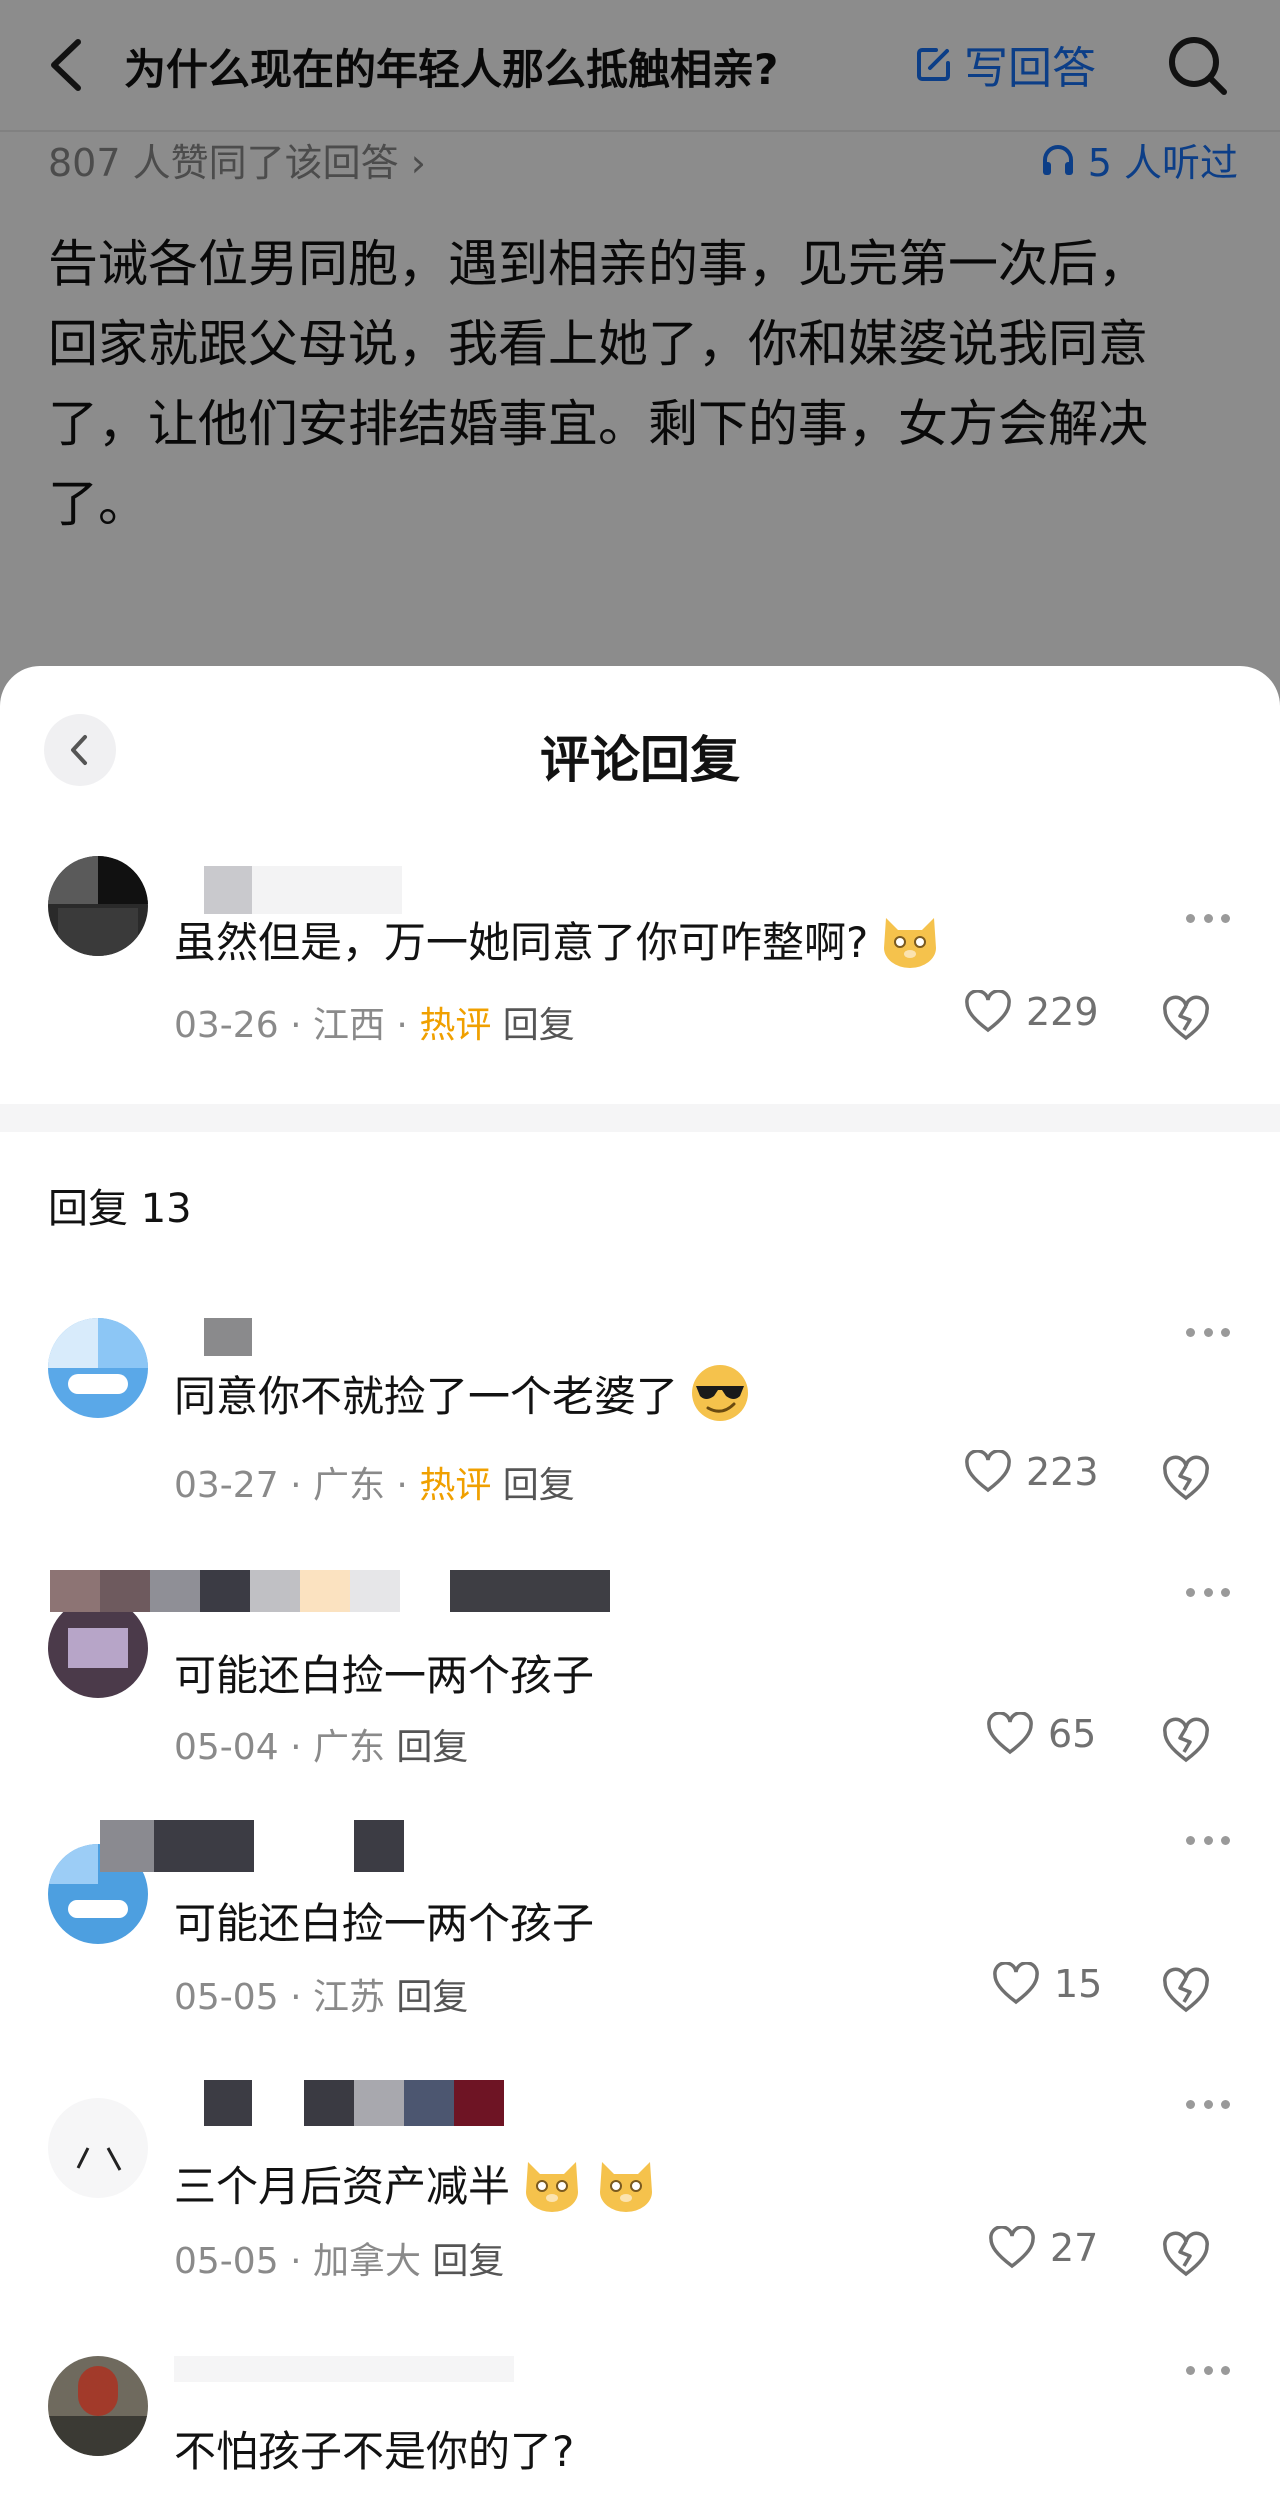  What do you see at coordinates (426, 1396) in the screenshot?
I see `comment-text-content: 同意你不就捡了一个老婆了` at bounding box center [426, 1396].